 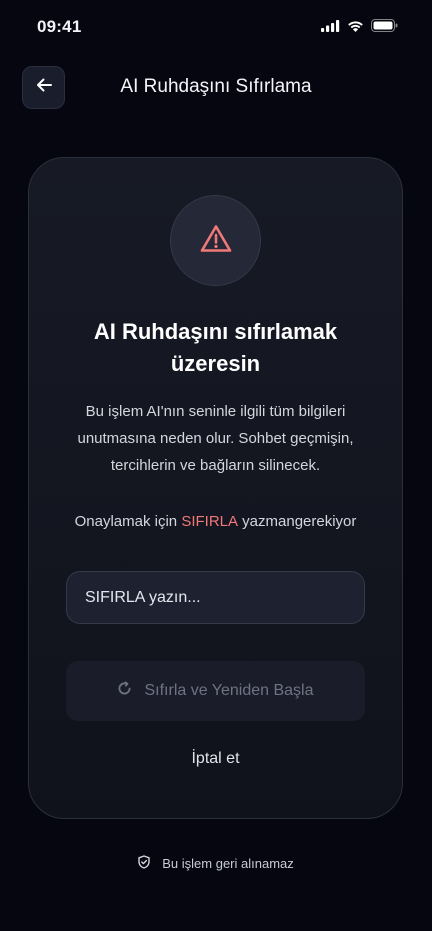 What do you see at coordinates (128, 521) in the screenshot?
I see `confirm-prefix: Onaylamak için` at bounding box center [128, 521].